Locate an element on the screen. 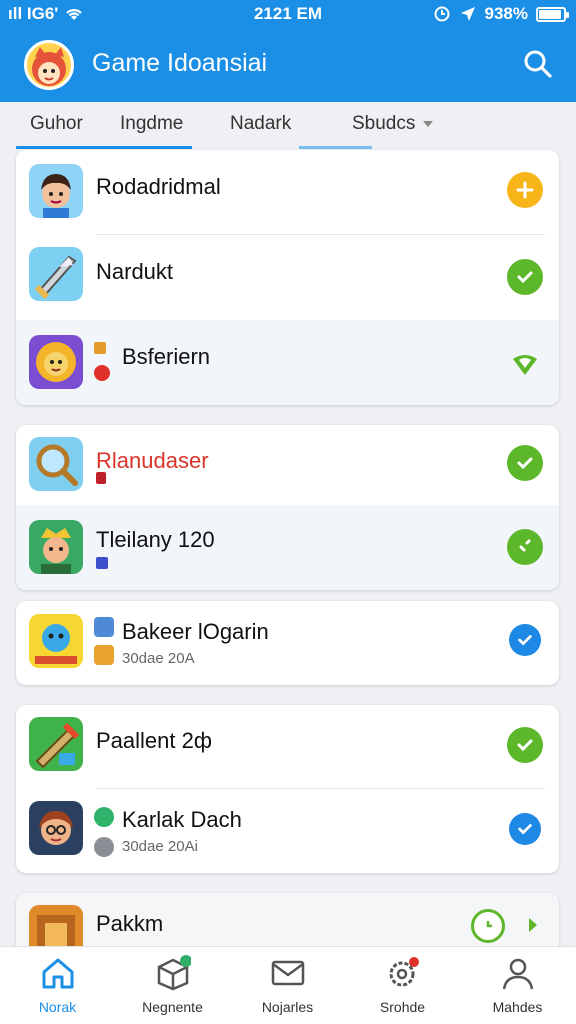 Image resolution: width=576 pixels, height=1024 pixels. status-bar: ıll IG6' 2121 EM 938% is located at coordinates (288, 15).